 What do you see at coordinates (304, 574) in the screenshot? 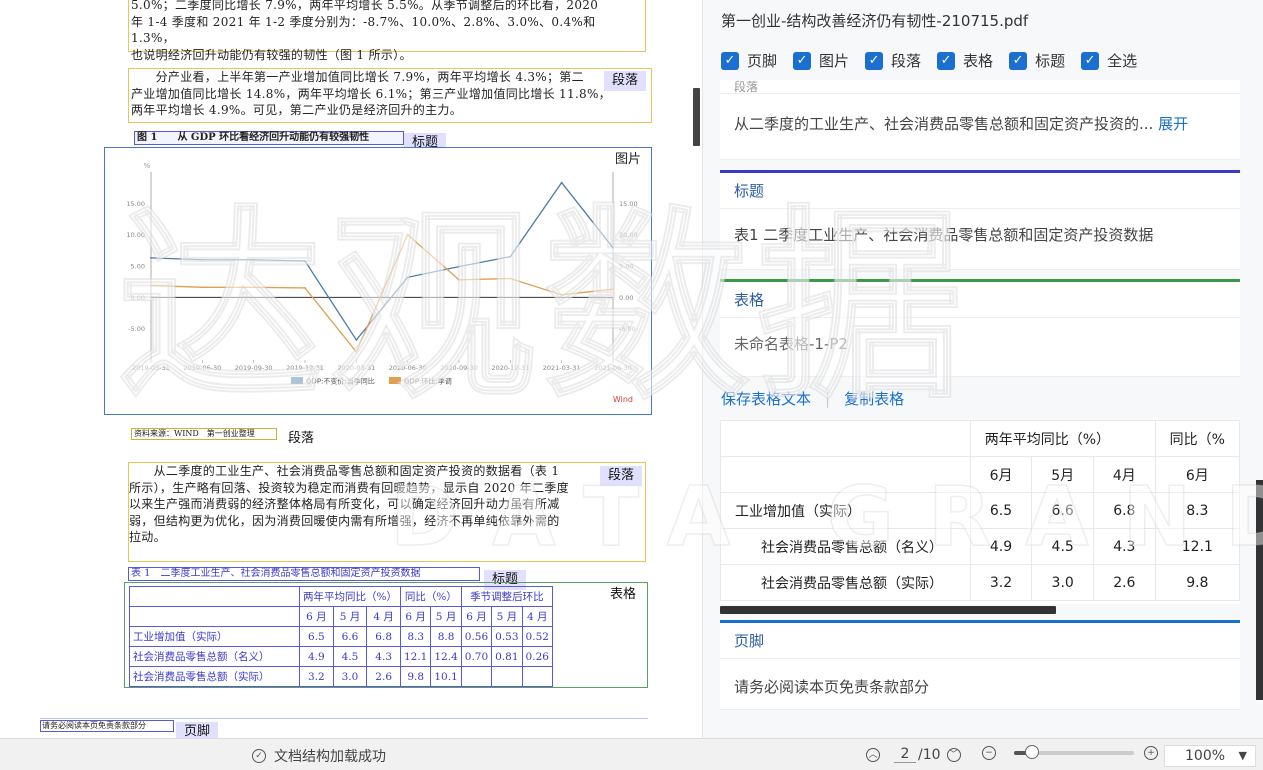
I see `table-title: 表 1 二季度工业生产、社会消费品零售总额和固定资产投资数据` at bounding box center [304, 574].